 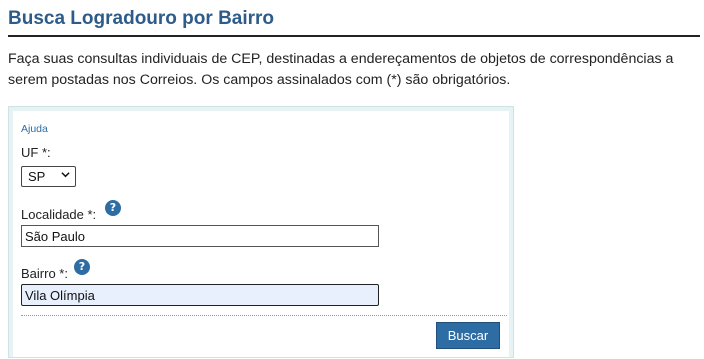 I want to click on localidade-label: Localidade *:, so click(x=59, y=214).